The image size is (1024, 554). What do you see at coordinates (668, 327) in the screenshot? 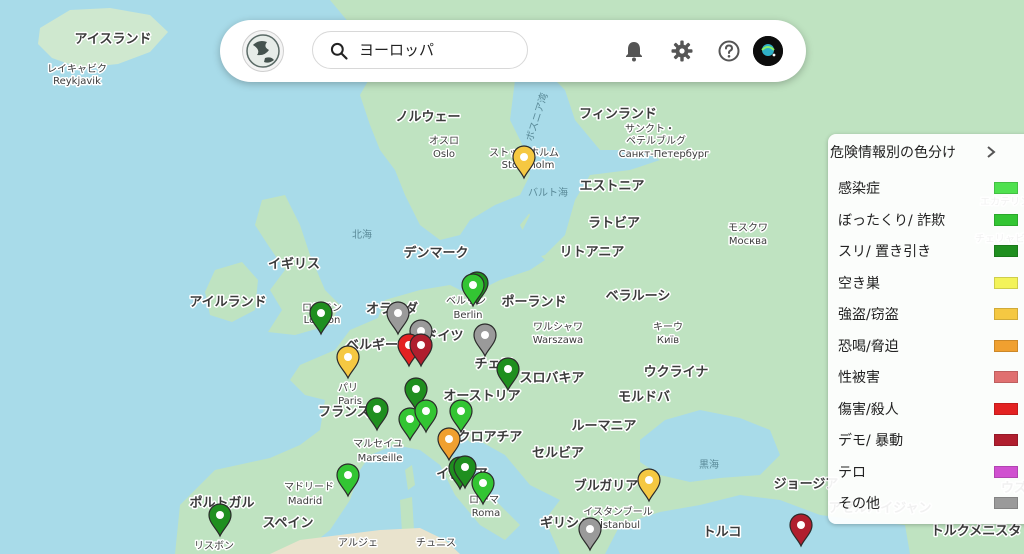
I see `map-label-kyiv: キーウ` at bounding box center [668, 327].